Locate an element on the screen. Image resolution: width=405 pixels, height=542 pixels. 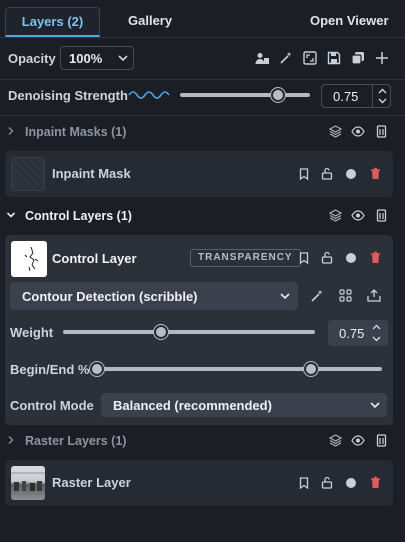
begin-end-slider-track is located at coordinates (239, 369).